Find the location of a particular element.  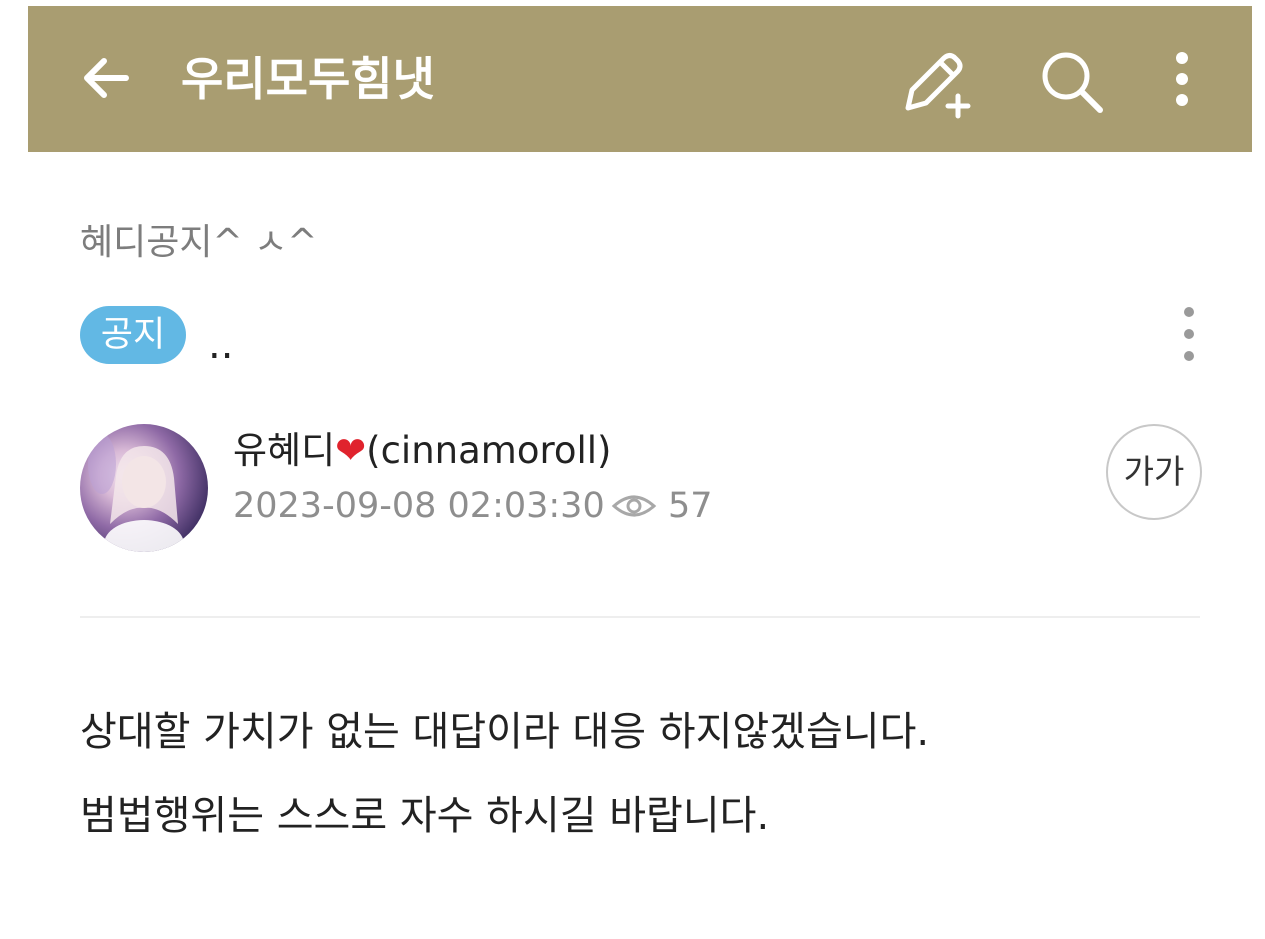

vertical-ellipsis-icon is located at coordinates (1182, 82).